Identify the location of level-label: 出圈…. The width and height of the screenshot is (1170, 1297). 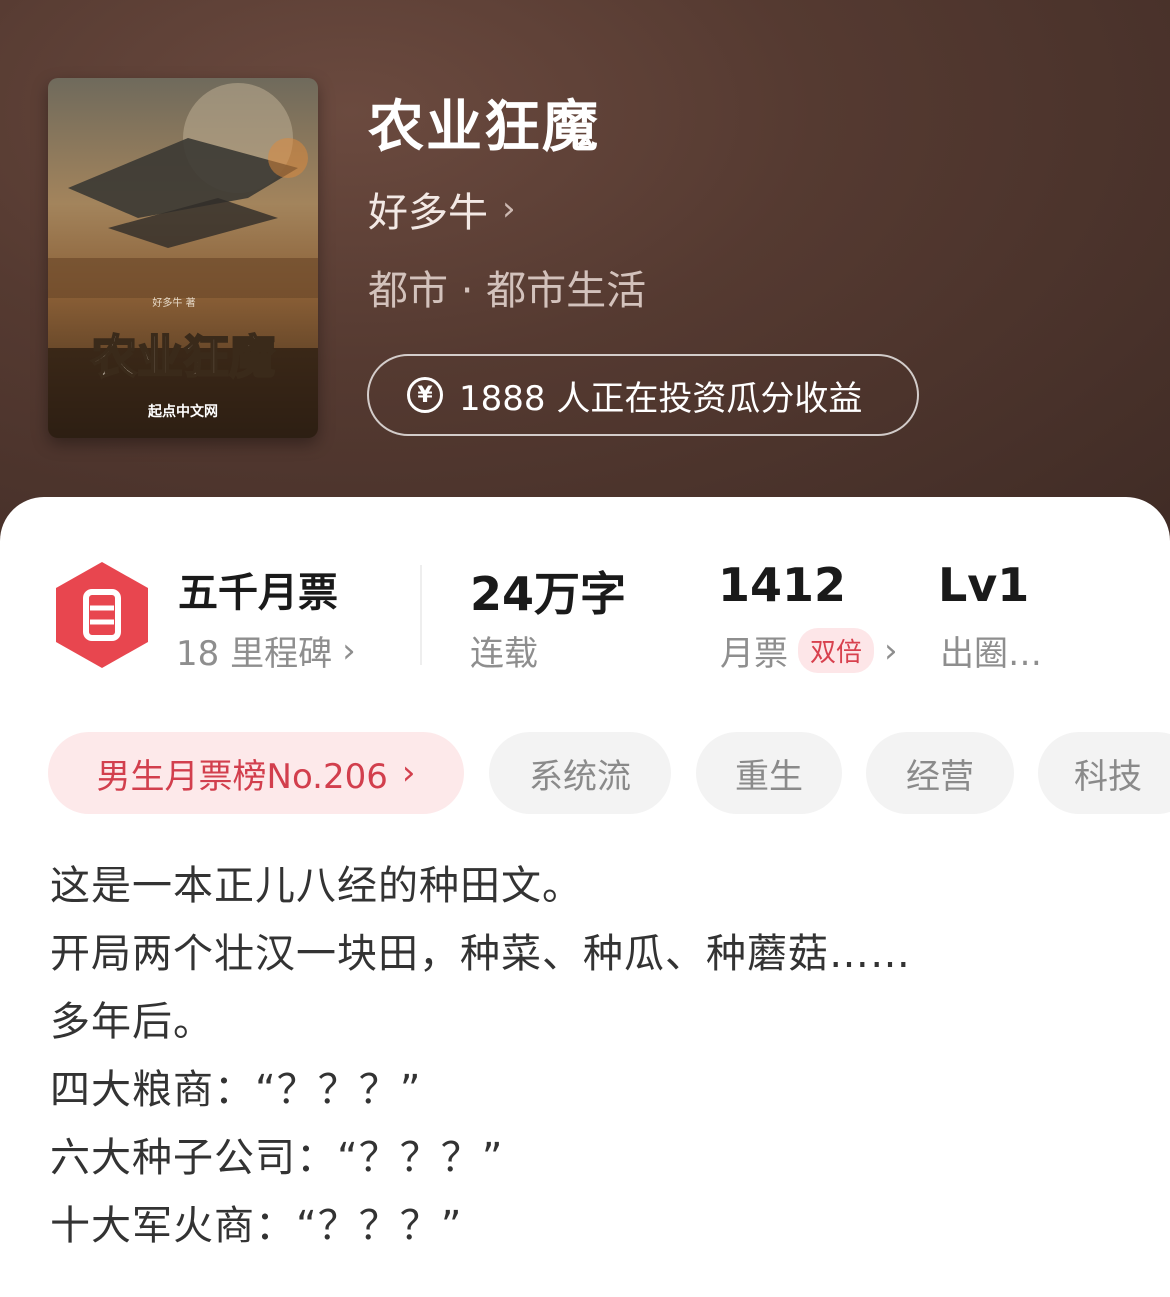
(991, 650).